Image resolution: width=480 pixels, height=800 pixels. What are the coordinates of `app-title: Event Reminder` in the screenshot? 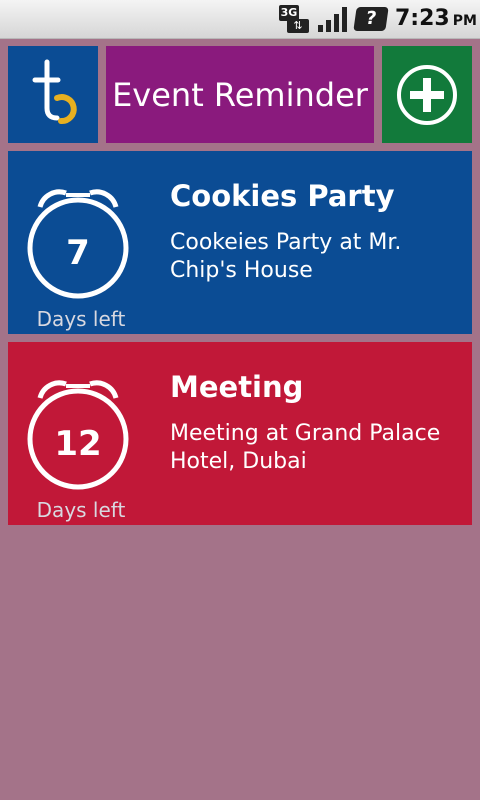 It's located at (240, 94).